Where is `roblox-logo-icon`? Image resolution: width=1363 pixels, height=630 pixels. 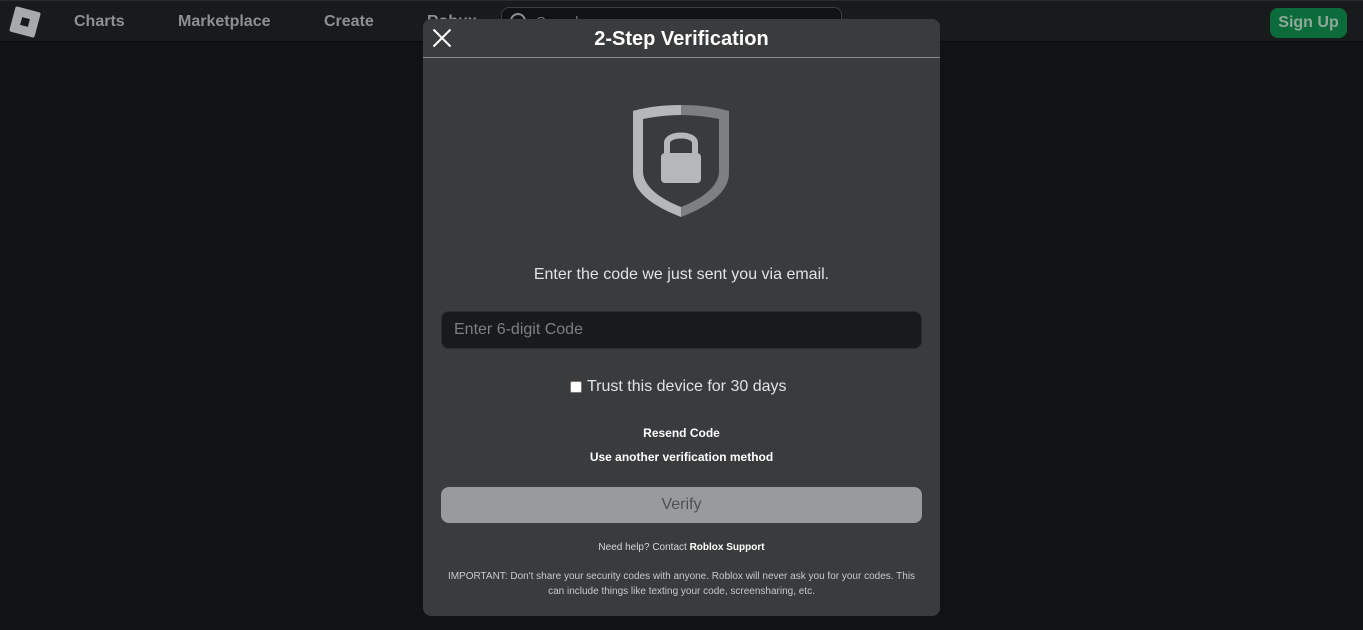
roblox-logo-icon is located at coordinates (25, 22).